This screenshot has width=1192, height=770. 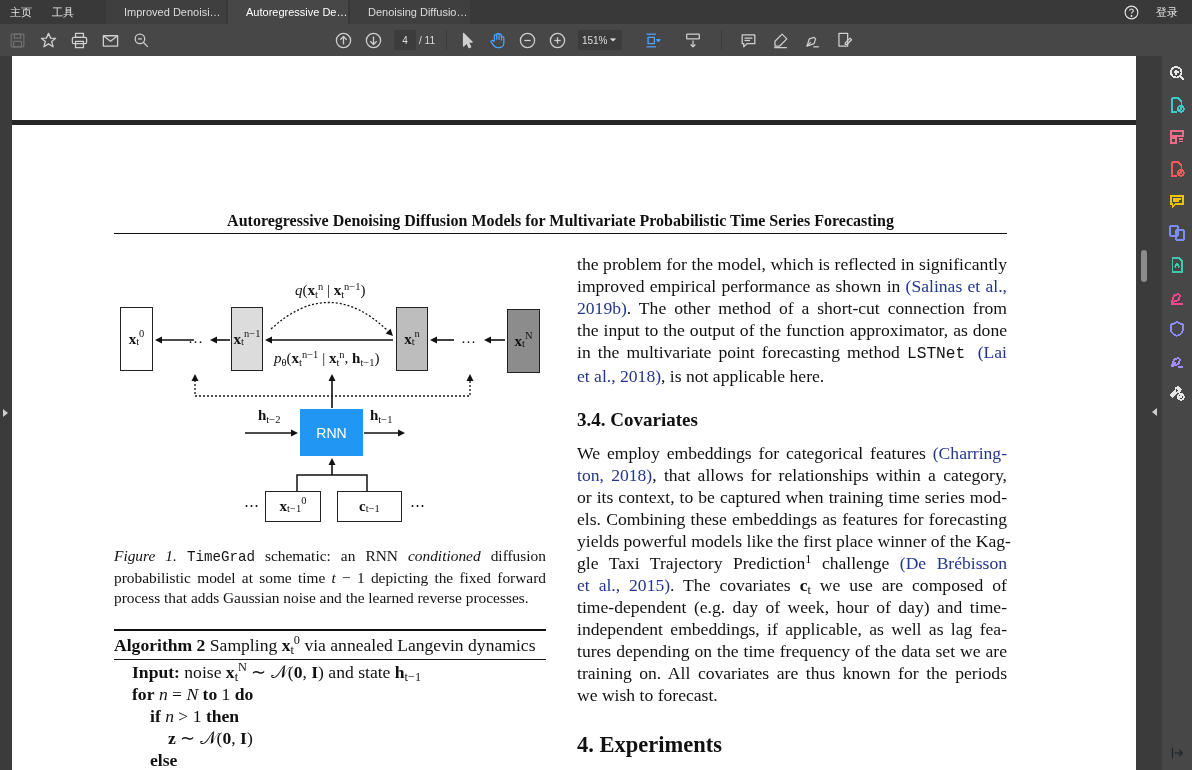 What do you see at coordinates (1177, 393) in the screenshot?
I see `wrench-icon` at bounding box center [1177, 393].